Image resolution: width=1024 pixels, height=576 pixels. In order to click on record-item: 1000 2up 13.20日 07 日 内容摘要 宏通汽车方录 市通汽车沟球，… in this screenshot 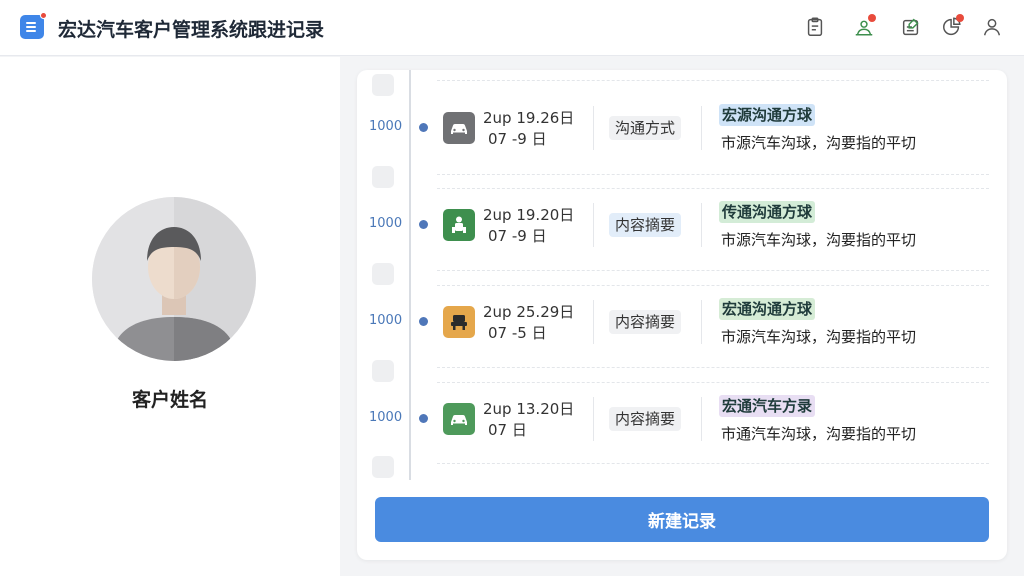, I will do `click(682, 418)`.